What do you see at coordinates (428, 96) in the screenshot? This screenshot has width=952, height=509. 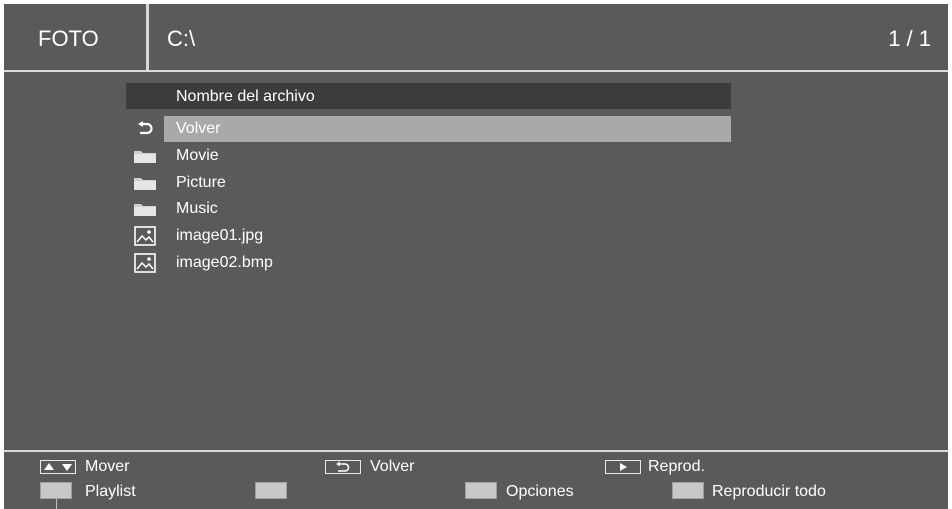 I see `column-header-filename: Nombre del archivo` at bounding box center [428, 96].